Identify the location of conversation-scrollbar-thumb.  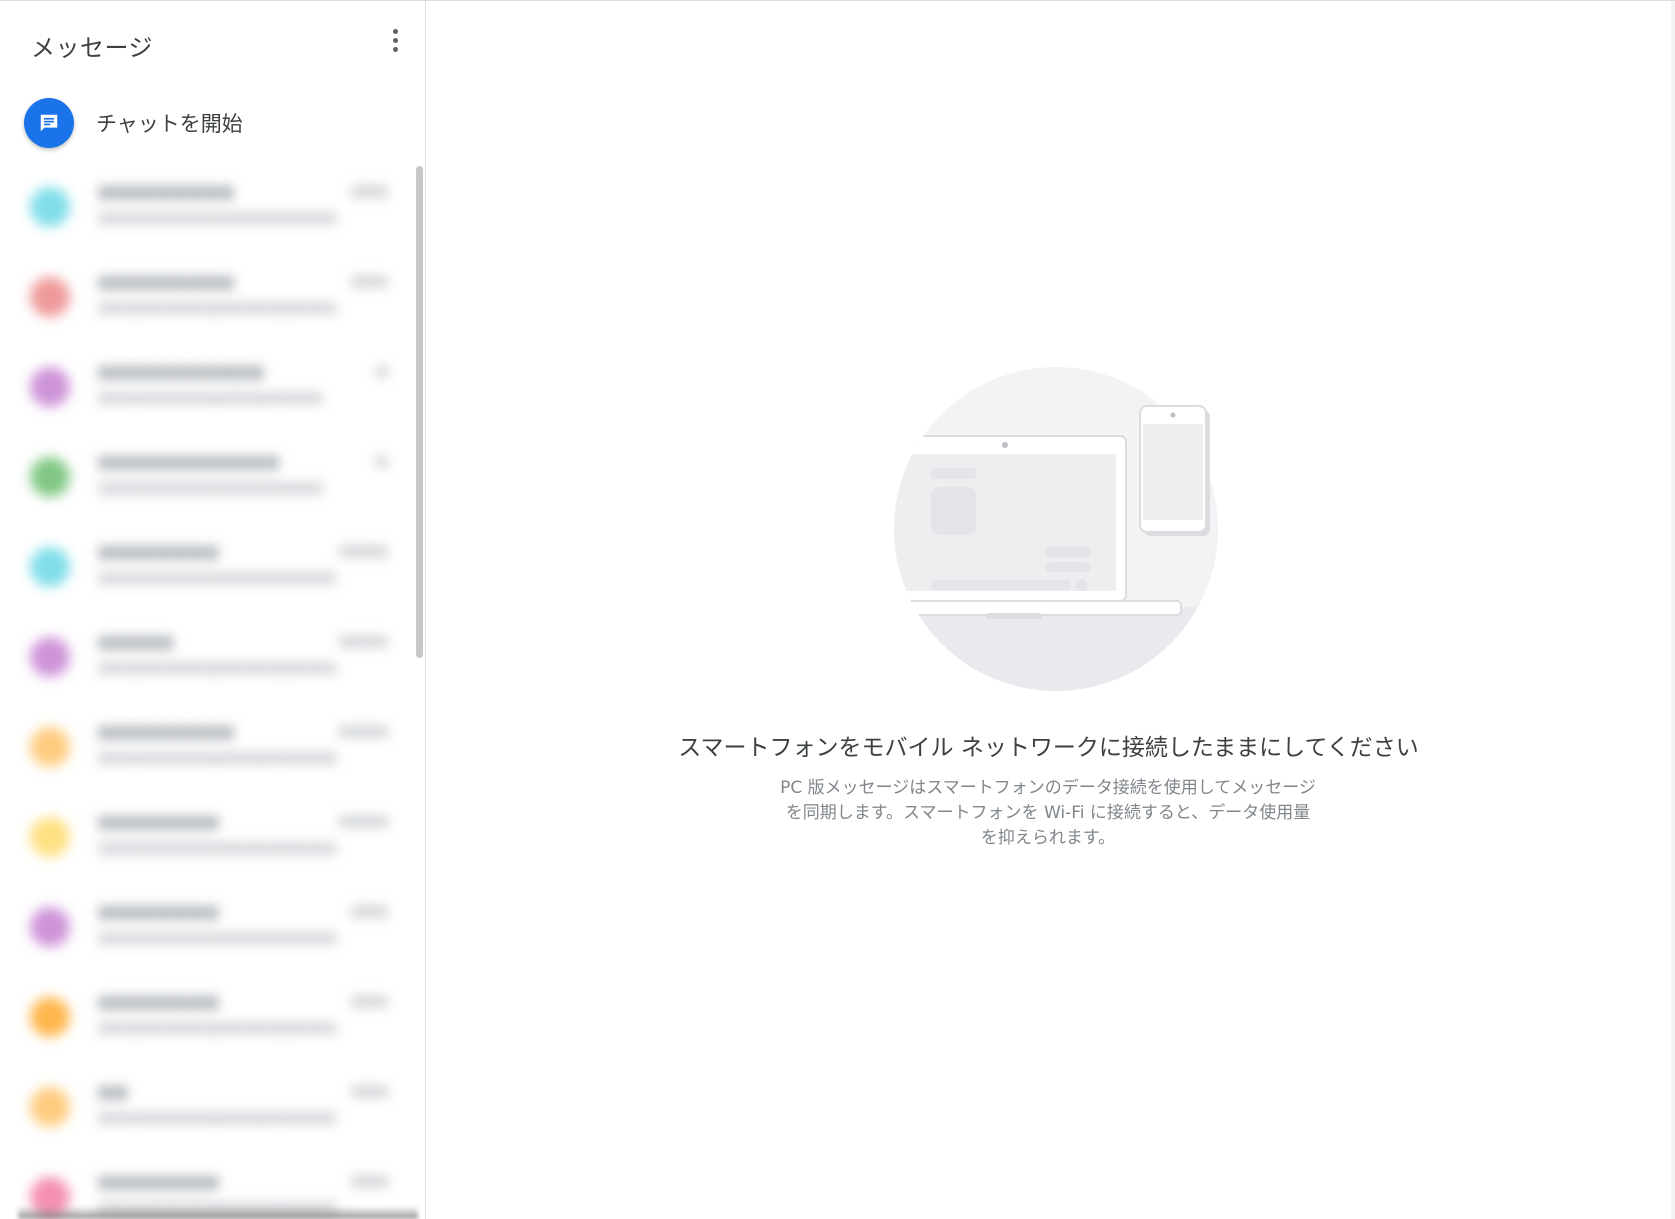
(419, 412).